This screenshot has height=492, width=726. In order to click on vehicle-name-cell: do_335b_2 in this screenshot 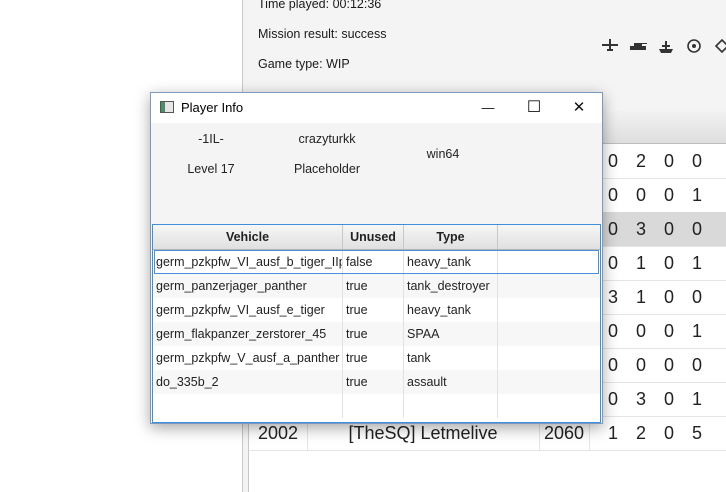, I will do `click(248, 382)`.